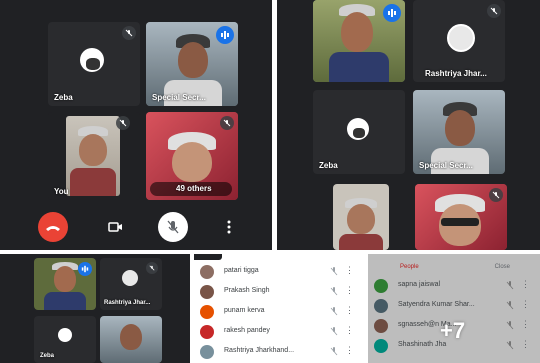 This screenshot has width=540, height=363. What do you see at coordinates (194, 188) in the screenshot?
I see `participant-name: 49 others` at bounding box center [194, 188].